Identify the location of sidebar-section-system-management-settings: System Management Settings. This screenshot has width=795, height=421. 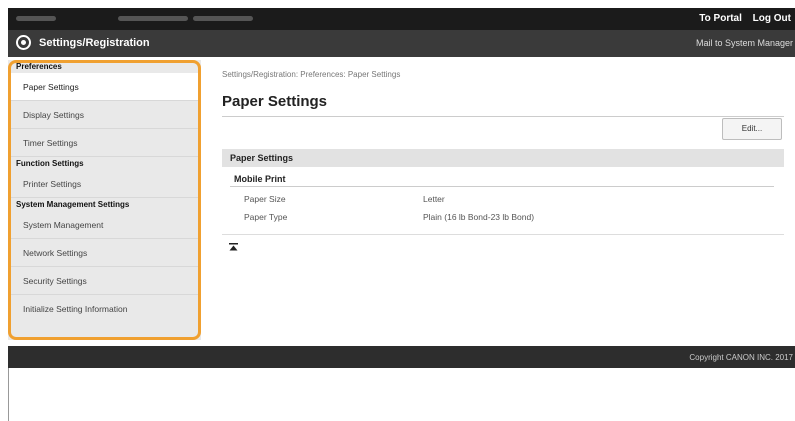
(73, 204).